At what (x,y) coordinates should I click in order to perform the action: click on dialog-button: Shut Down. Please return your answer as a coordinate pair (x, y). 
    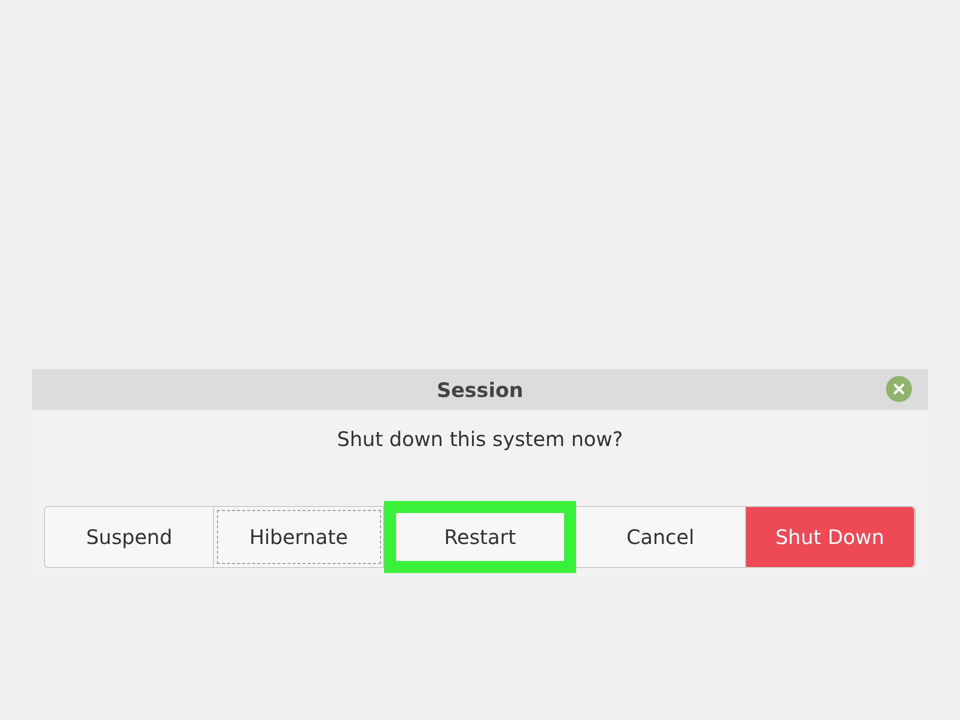
    Looking at the image, I should click on (831, 537).